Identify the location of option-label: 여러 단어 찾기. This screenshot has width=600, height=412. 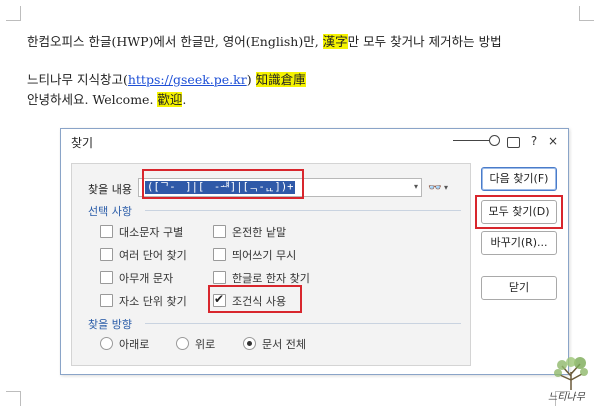
(153, 255).